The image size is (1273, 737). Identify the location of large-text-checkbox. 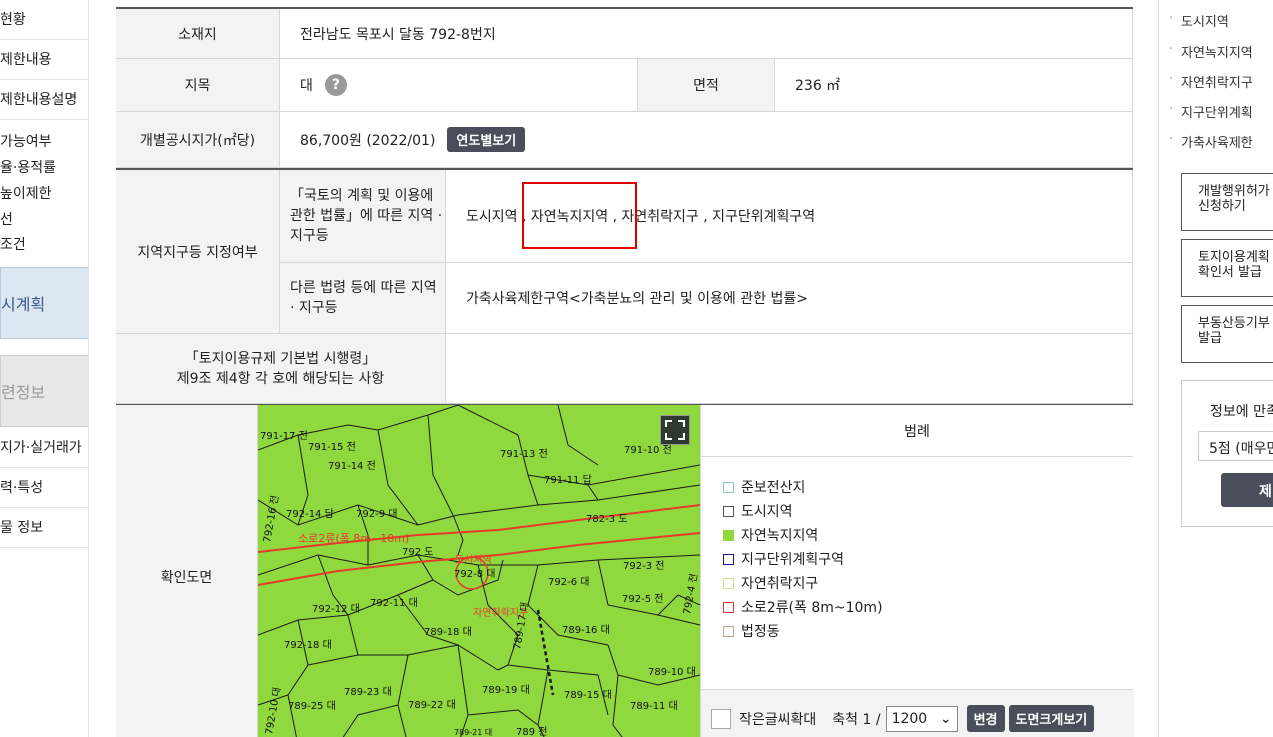
(721, 718).